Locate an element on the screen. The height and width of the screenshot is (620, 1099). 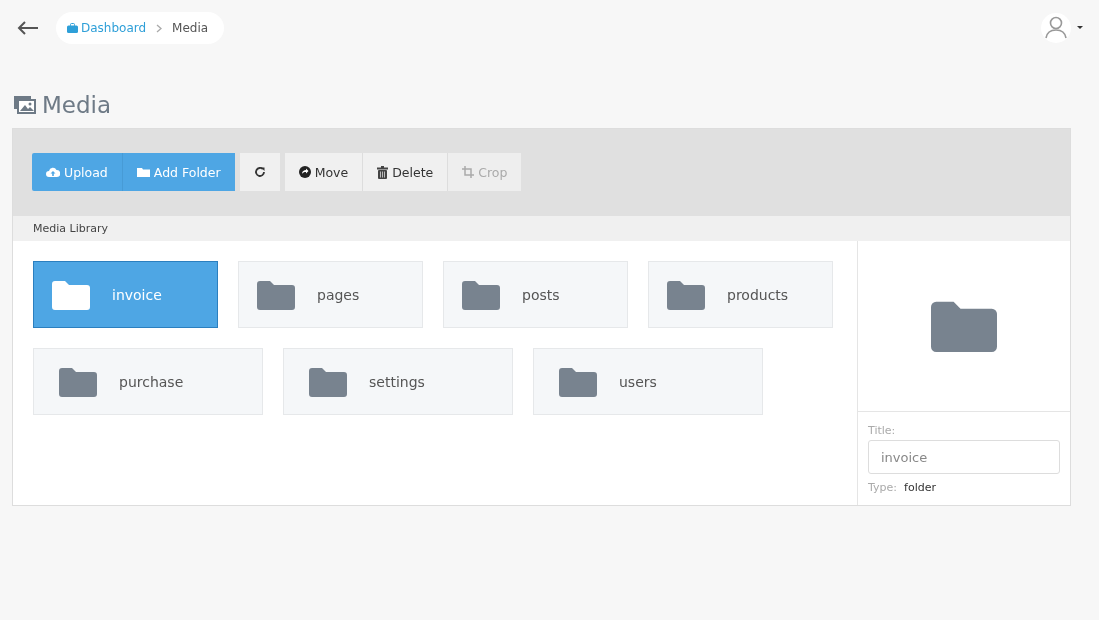
folder-item: posts is located at coordinates (535, 294).